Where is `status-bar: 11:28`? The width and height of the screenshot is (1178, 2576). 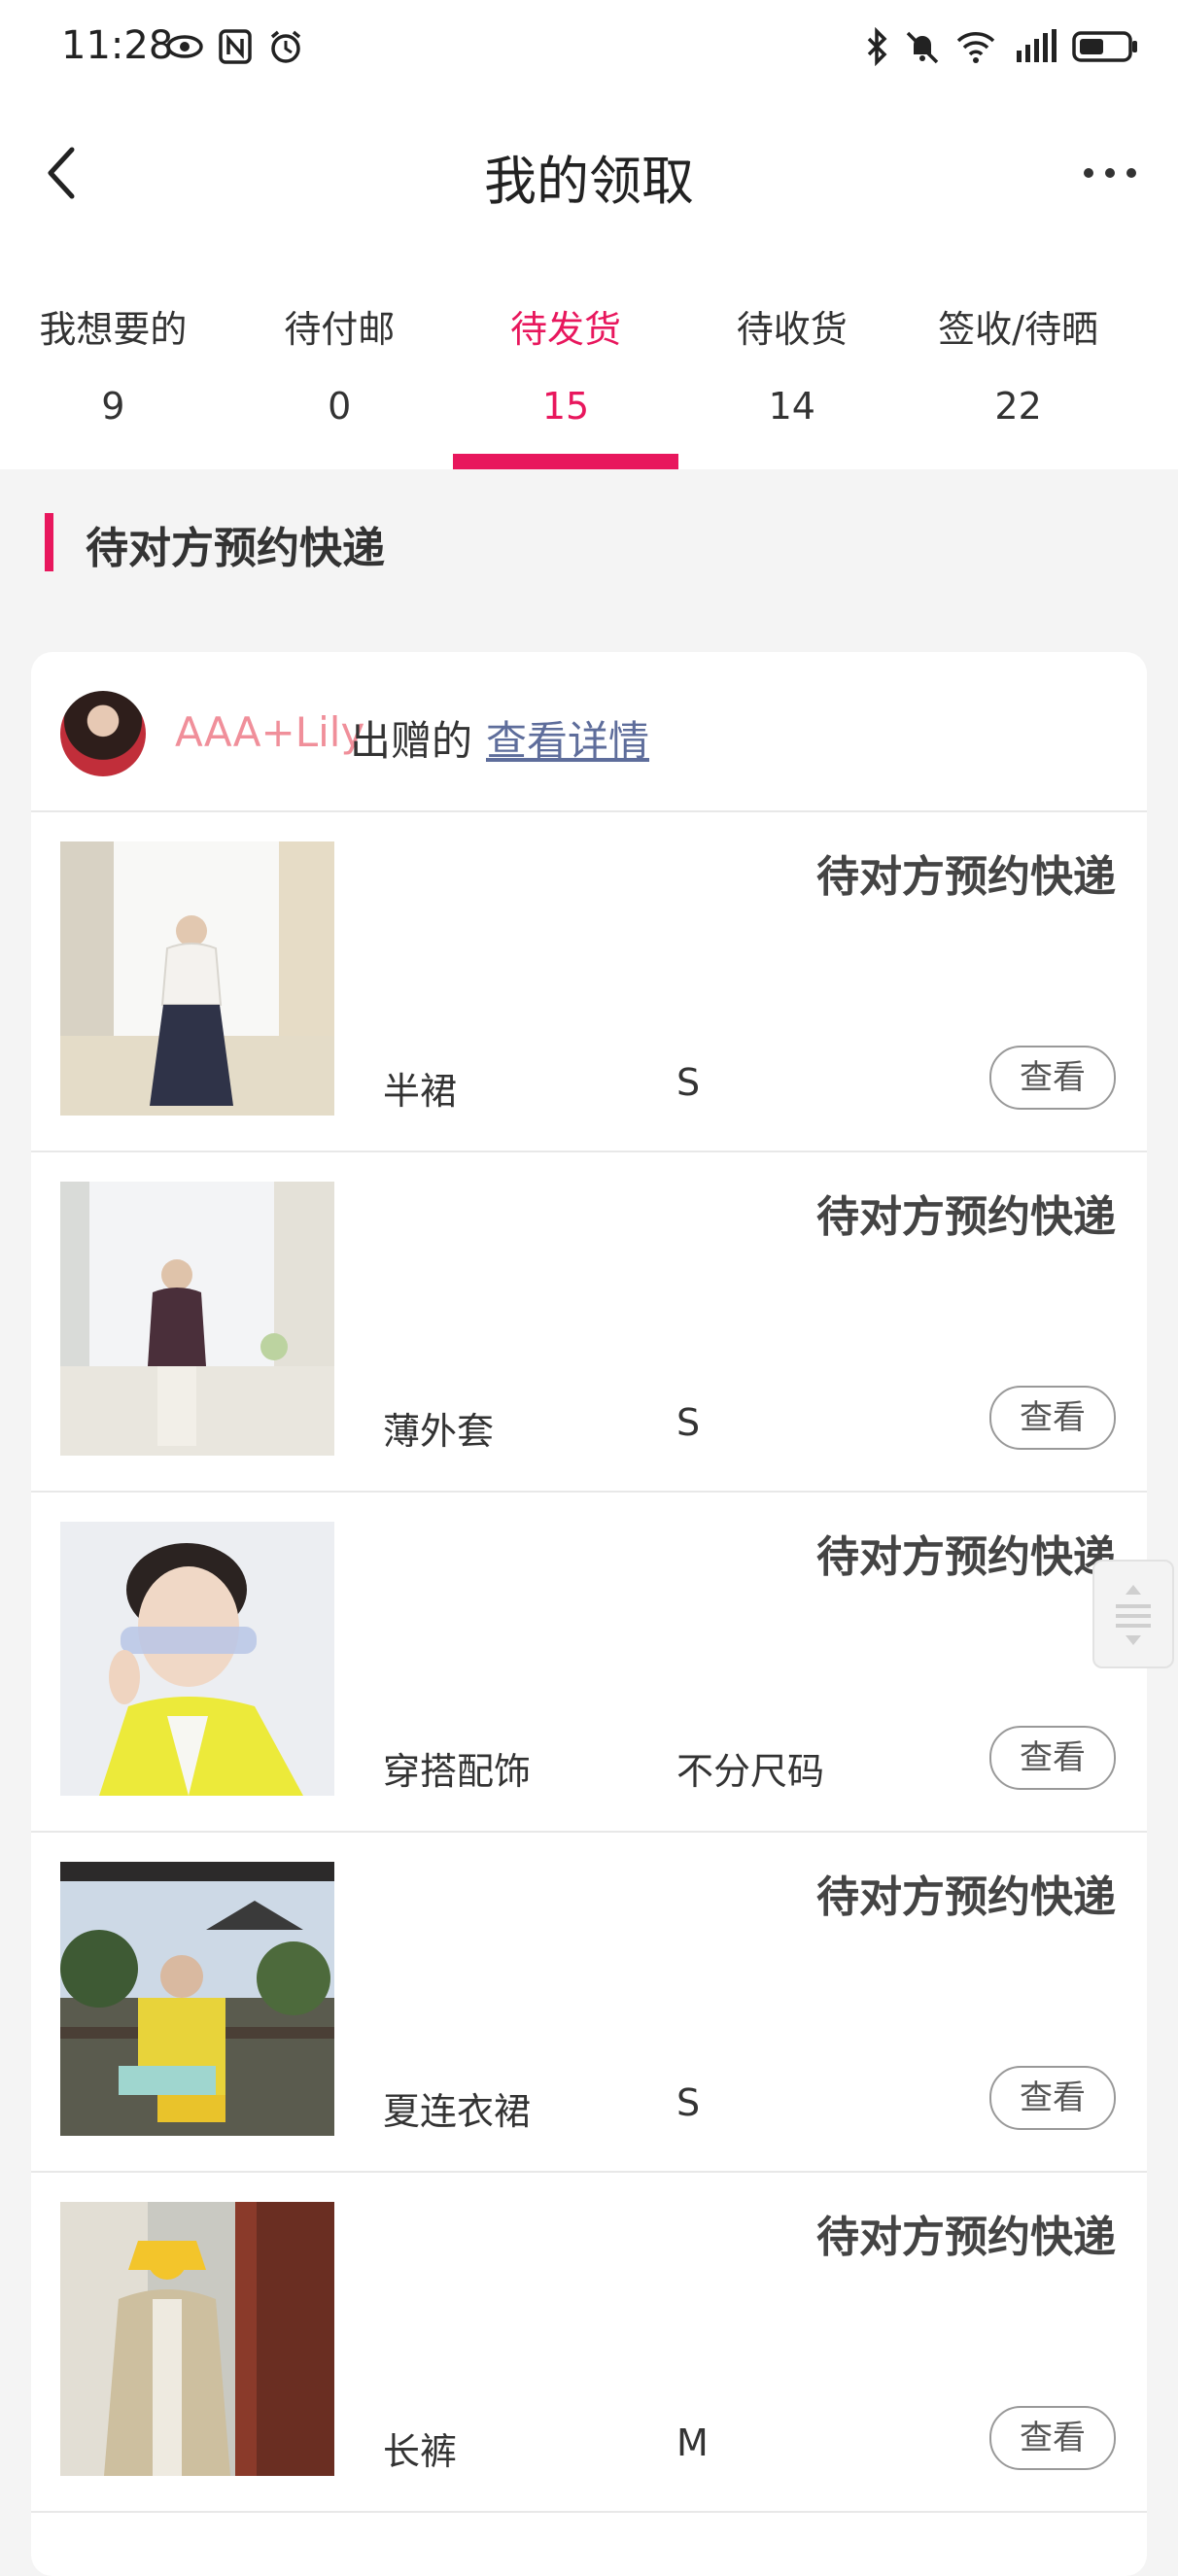
status-bar: 11:28 is located at coordinates (589, 48).